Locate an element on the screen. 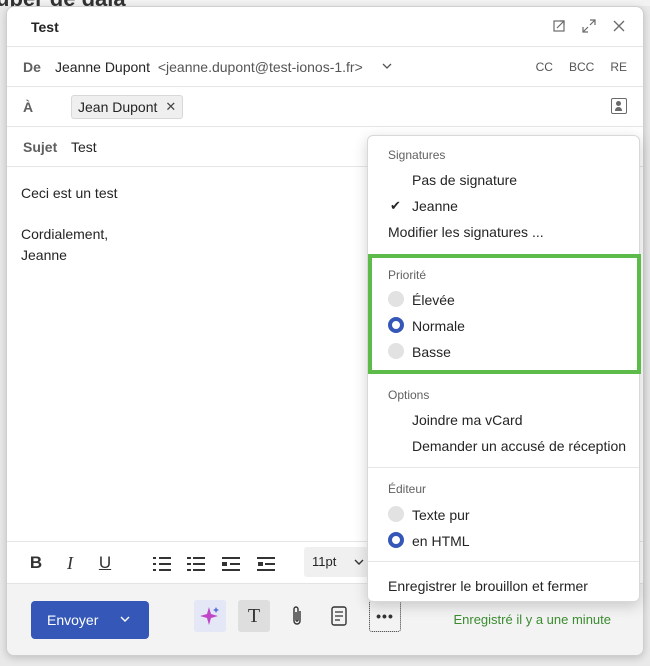 This screenshot has height=666, width=650. attachment-icon is located at coordinates (297, 616).